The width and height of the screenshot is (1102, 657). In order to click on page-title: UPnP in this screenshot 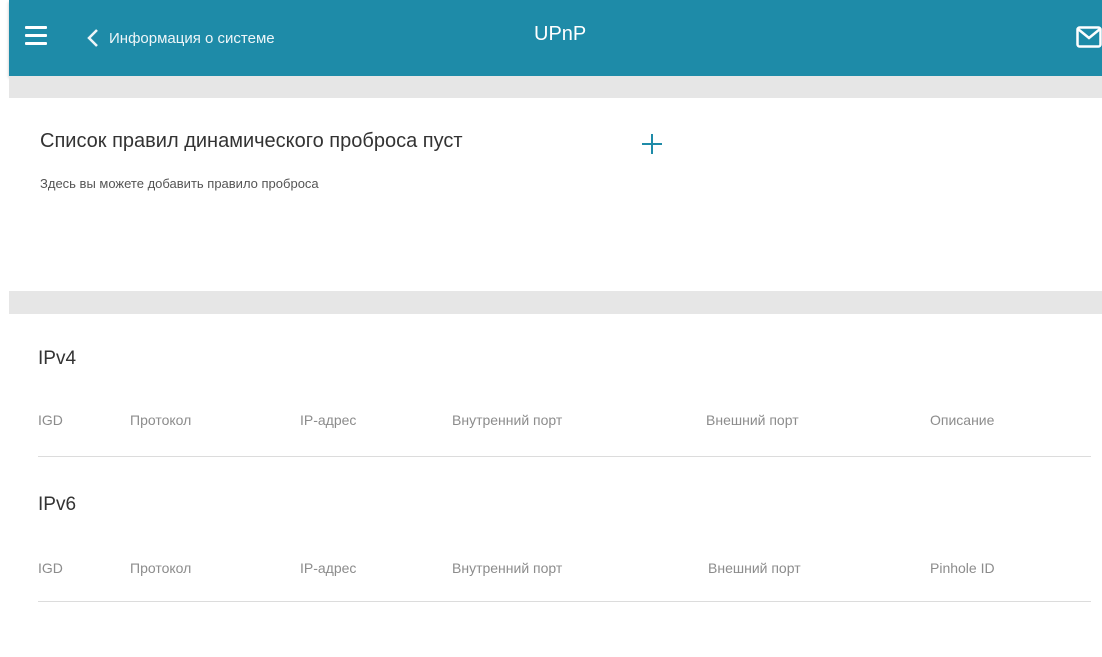, I will do `click(560, 34)`.